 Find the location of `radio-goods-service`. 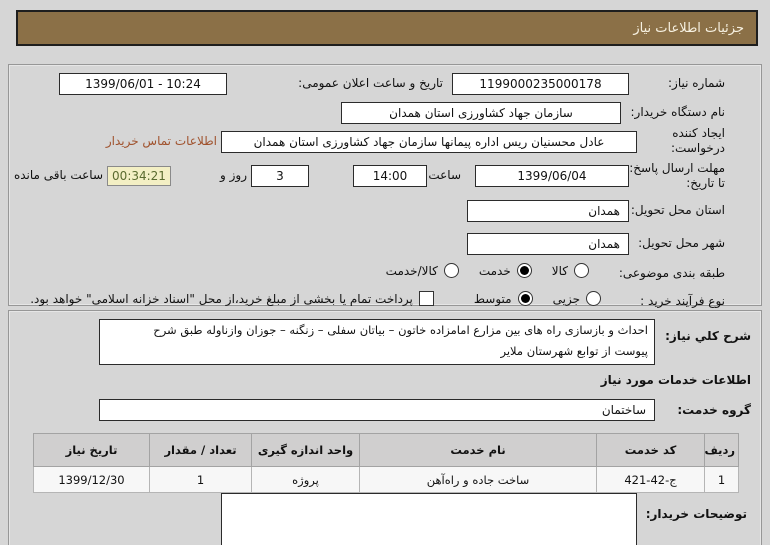

radio-goods-service is located at coordinates (451, 270).